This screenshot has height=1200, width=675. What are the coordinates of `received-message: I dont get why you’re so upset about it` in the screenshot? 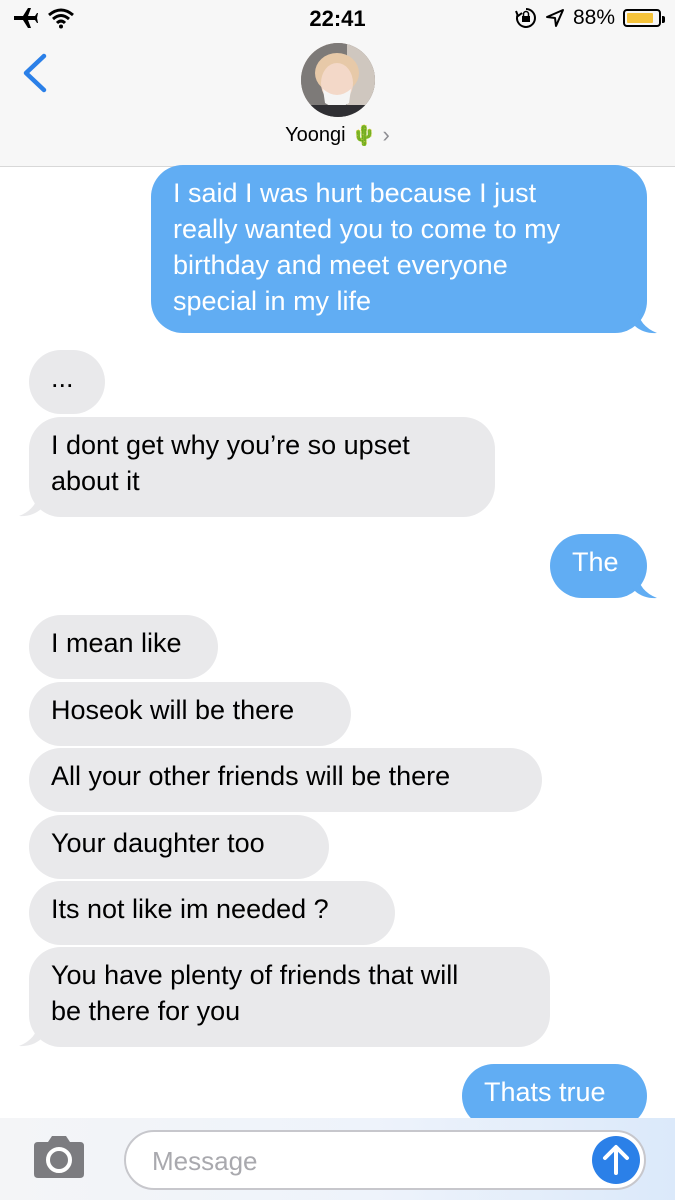 It's located at (262, 467).